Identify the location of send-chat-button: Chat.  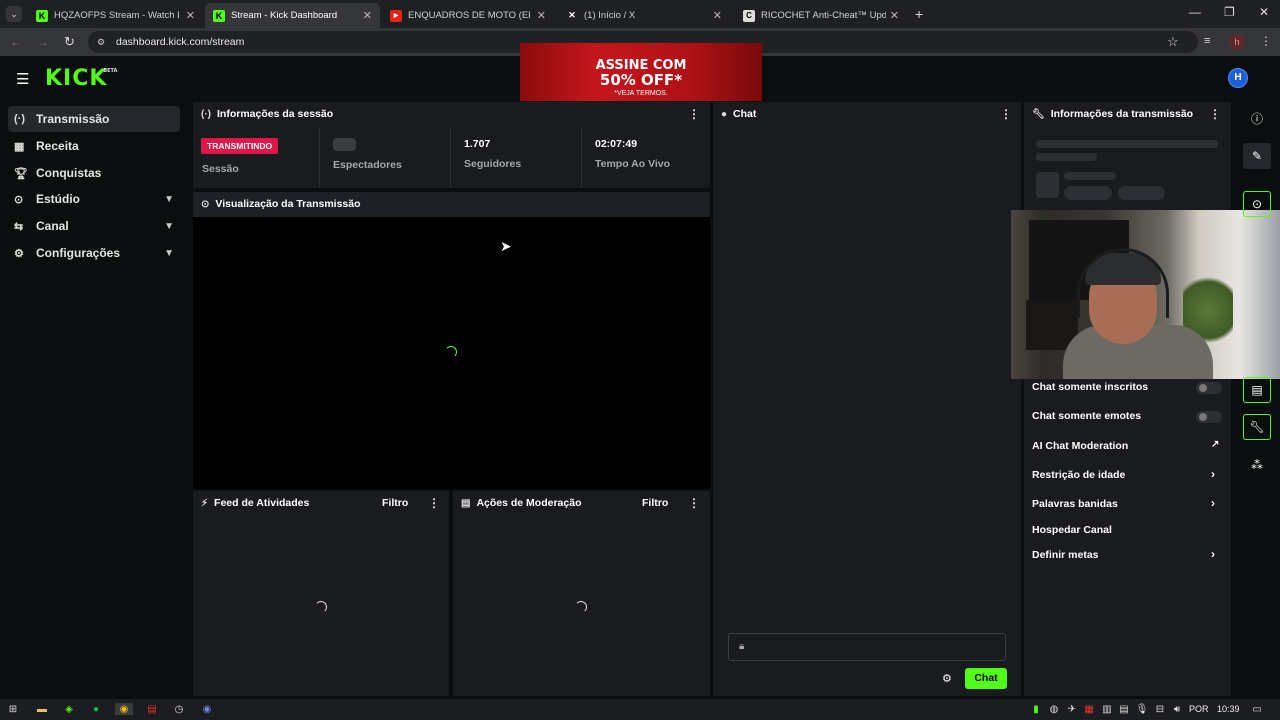
(986, 678).